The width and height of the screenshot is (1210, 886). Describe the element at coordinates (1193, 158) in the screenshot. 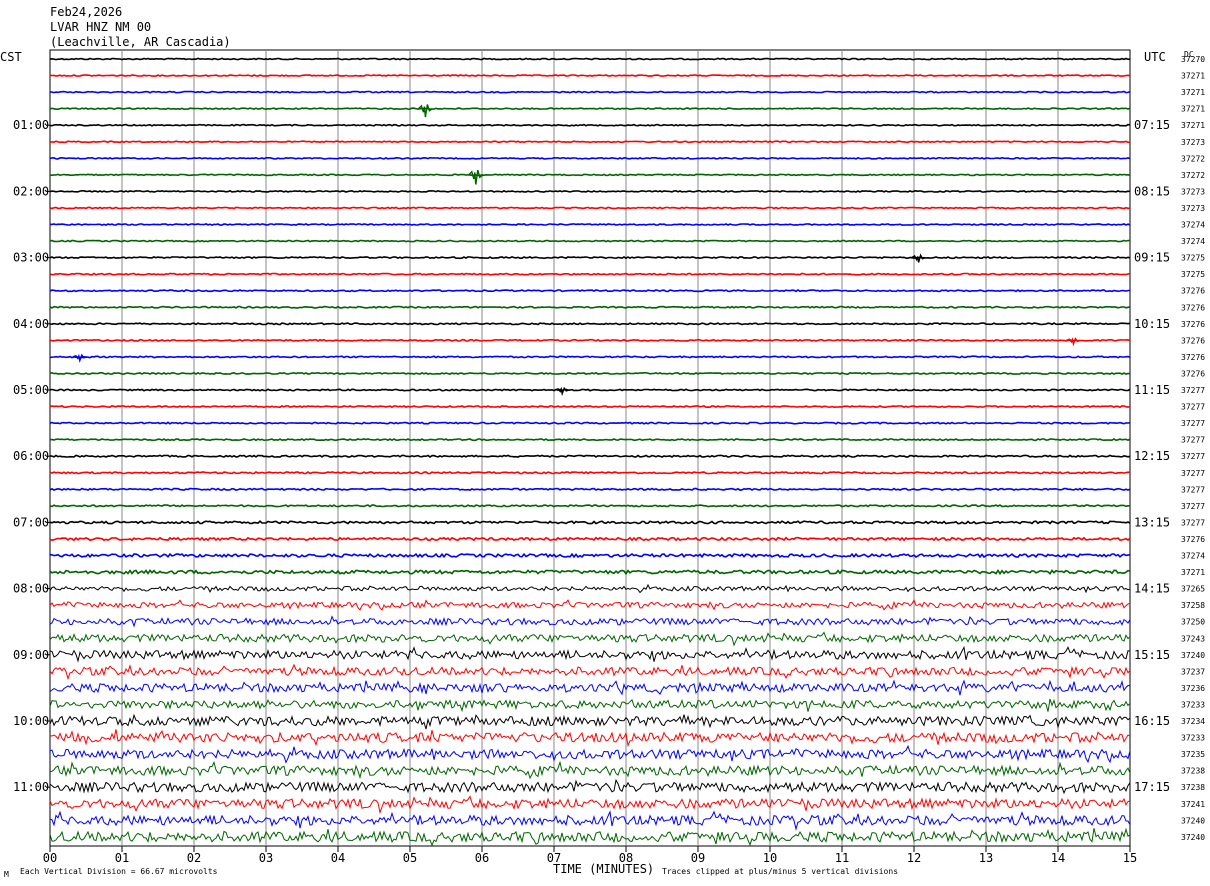

I see `dc-offset-label: 37272` at that location.